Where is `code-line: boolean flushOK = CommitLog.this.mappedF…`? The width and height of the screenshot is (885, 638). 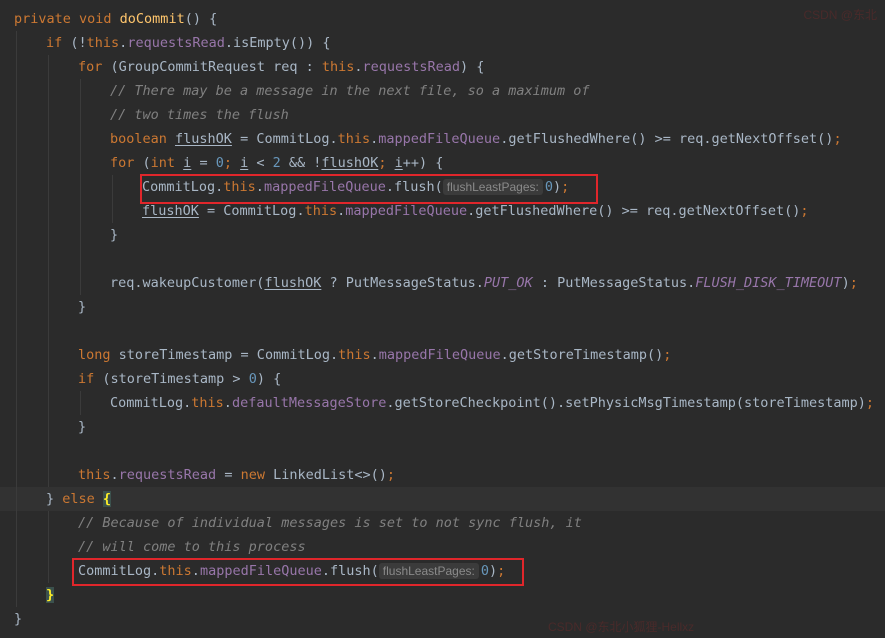 code-line: boolean flushOK = CommitLog.this.mappedF… is located at coordinates (442, 139).